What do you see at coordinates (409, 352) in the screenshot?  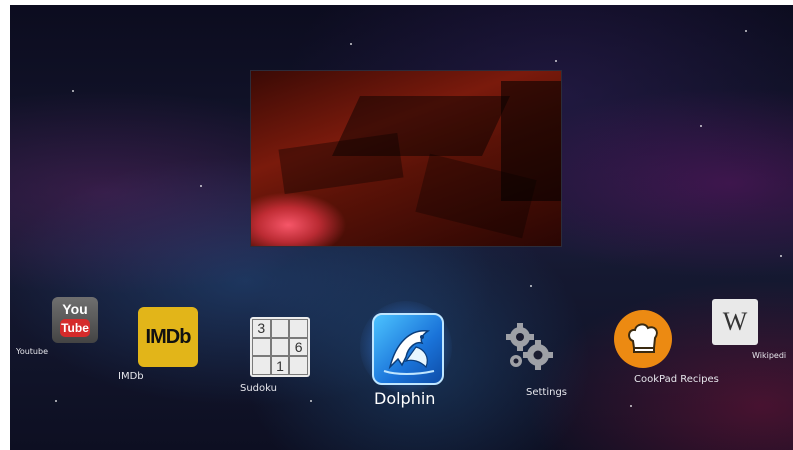 I see `dolphin-icon-graphic` at bounding box center [409, 352].